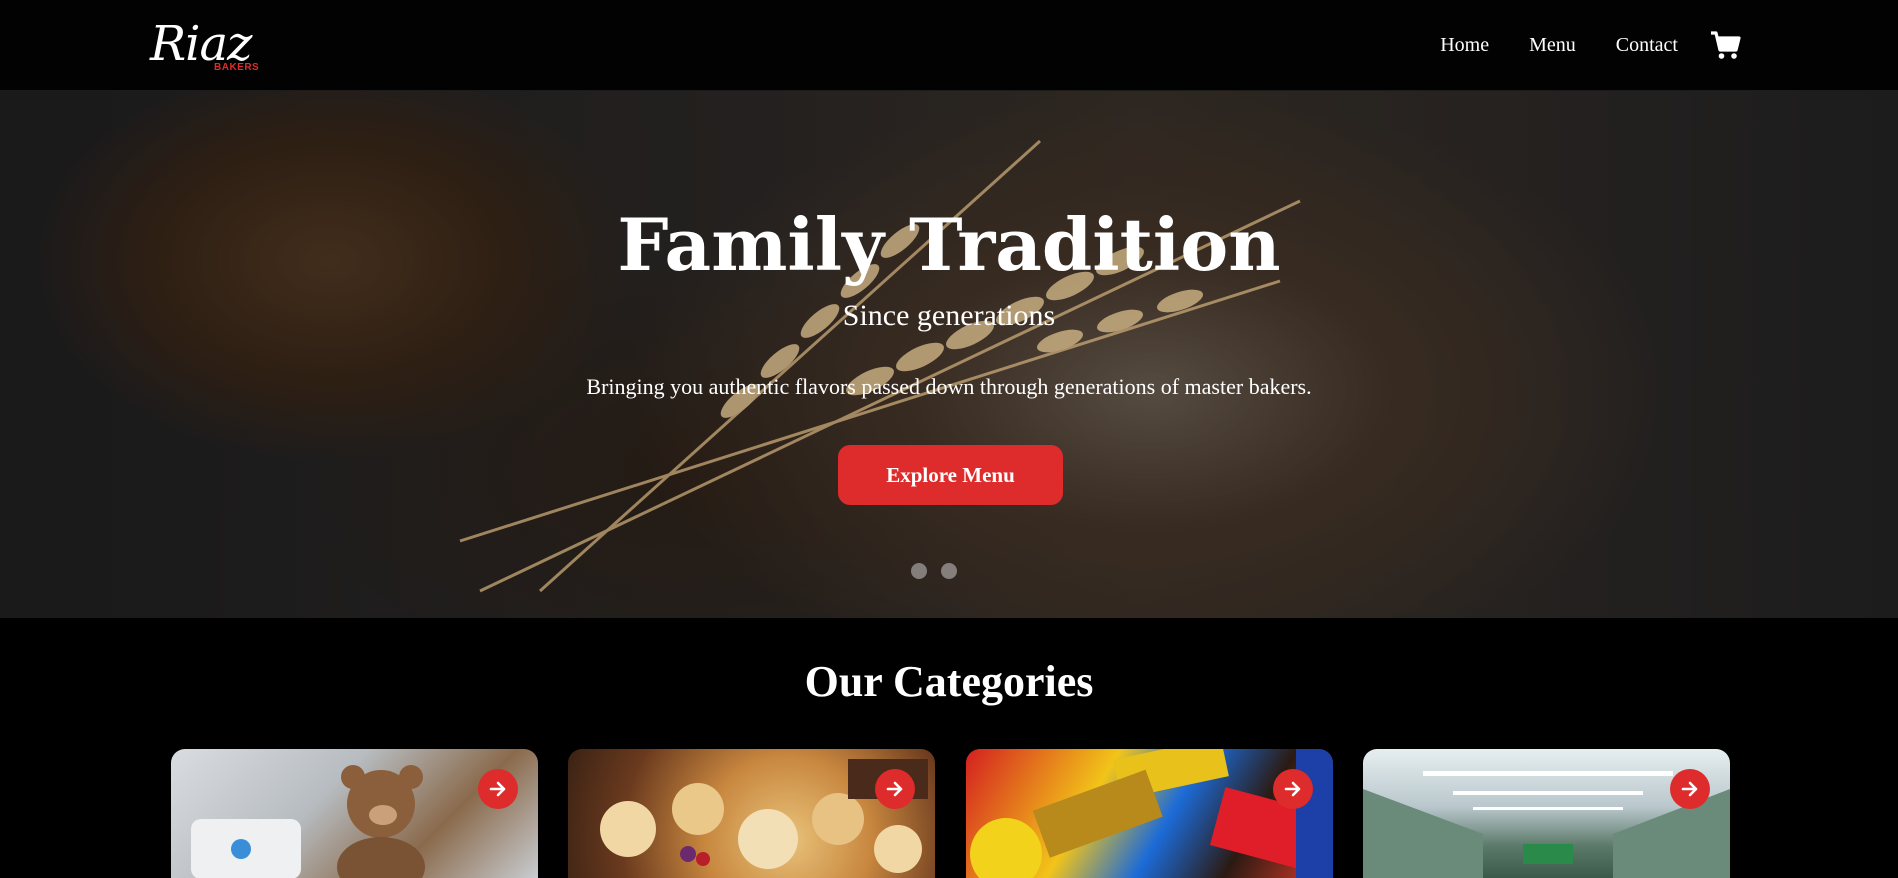  Describe the element at coordinates (949, 681) in the screenshot. I see `categories-heading: Our Categories` at that location.